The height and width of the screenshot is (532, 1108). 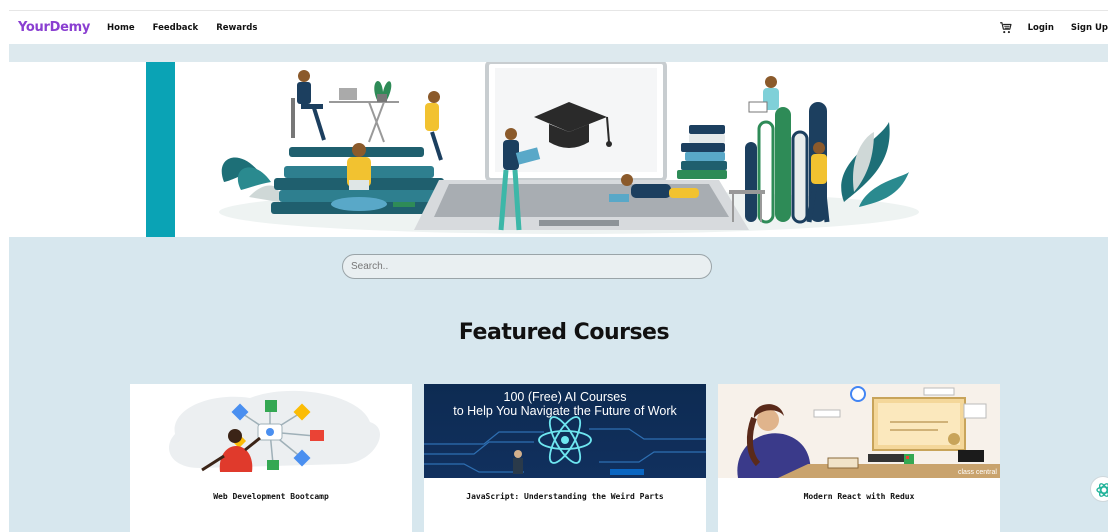 What do you see at coordinates (558, 53) in the screenshot?
I see `hero-top-strip` at bounding box center [558, 53].